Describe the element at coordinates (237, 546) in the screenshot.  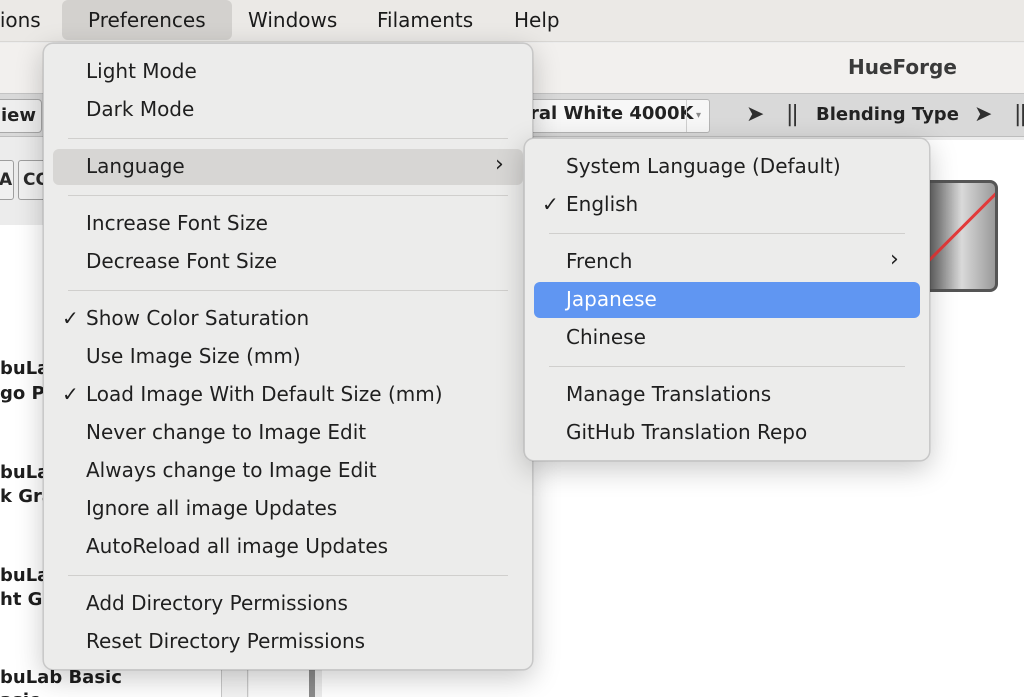
I see `menu-item-label: AutoReload all image Updates` at that location.